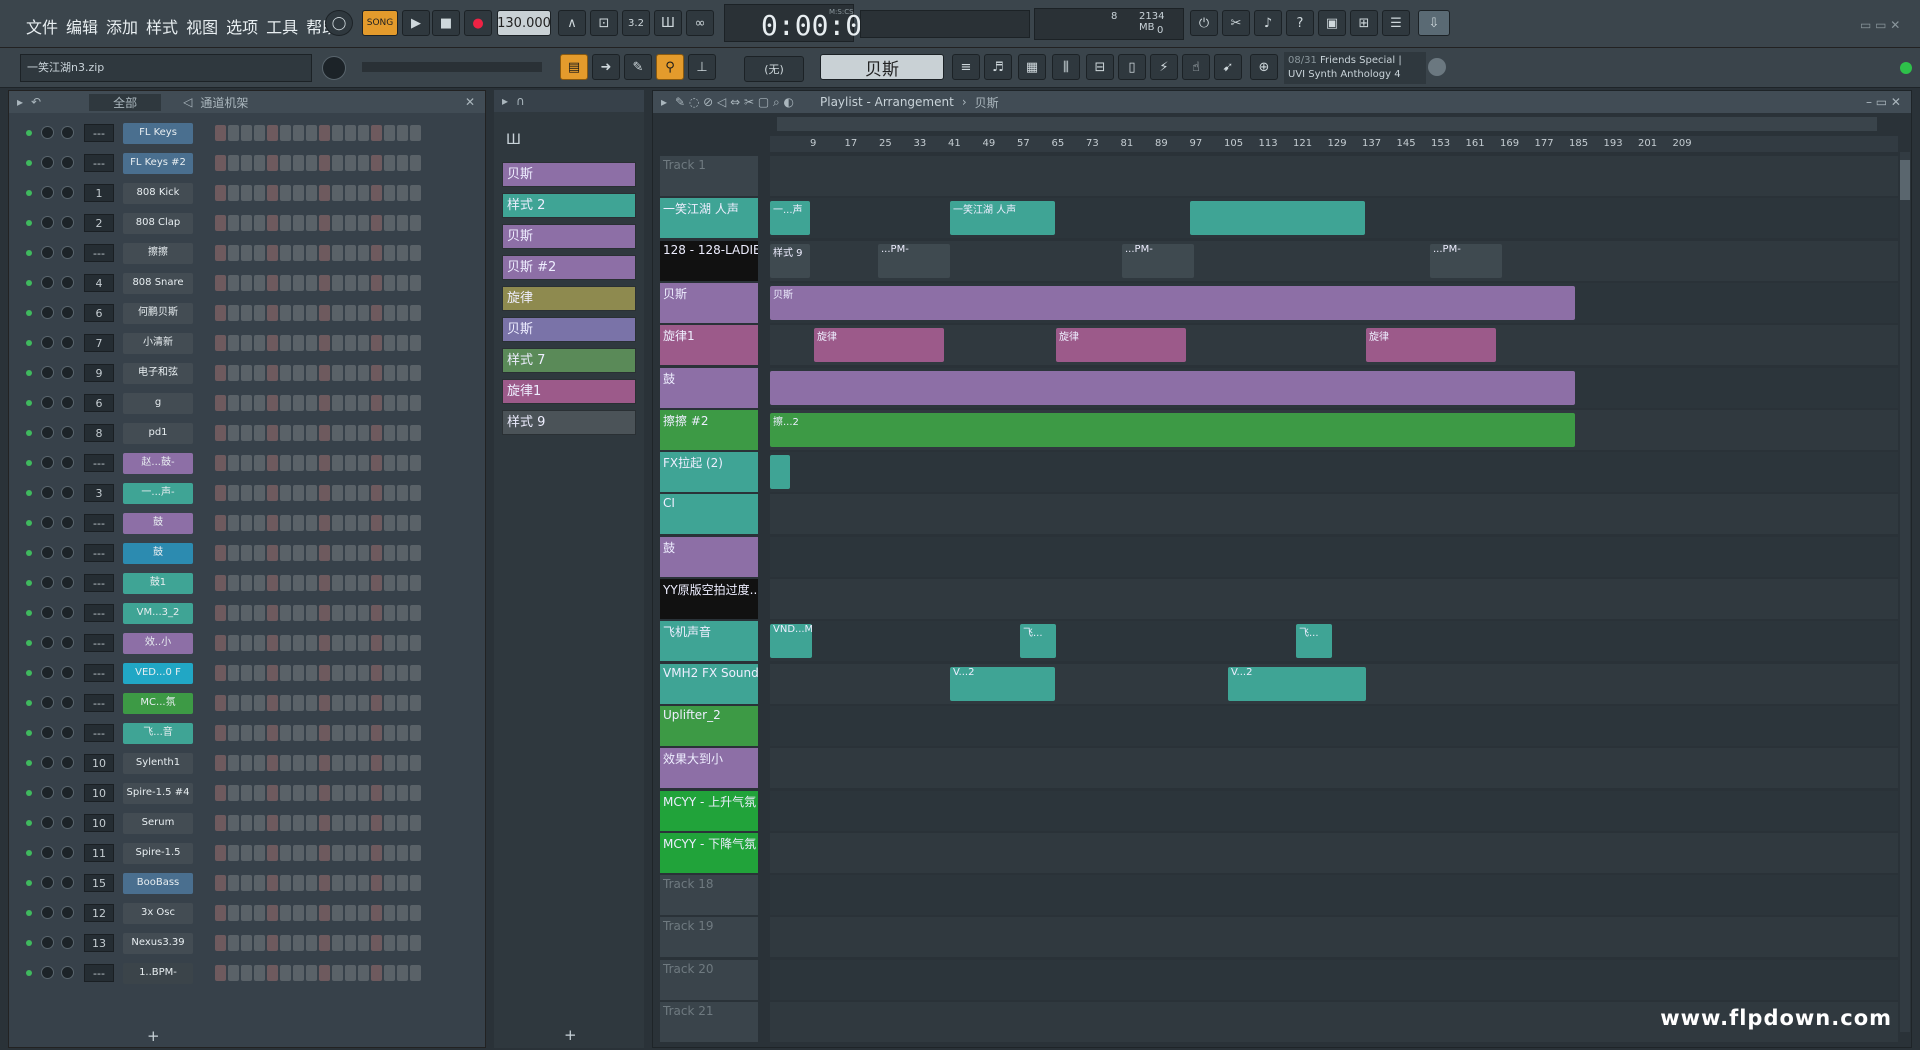  I want to click on channel-name-button: Sylenth1, so click(158, 763).